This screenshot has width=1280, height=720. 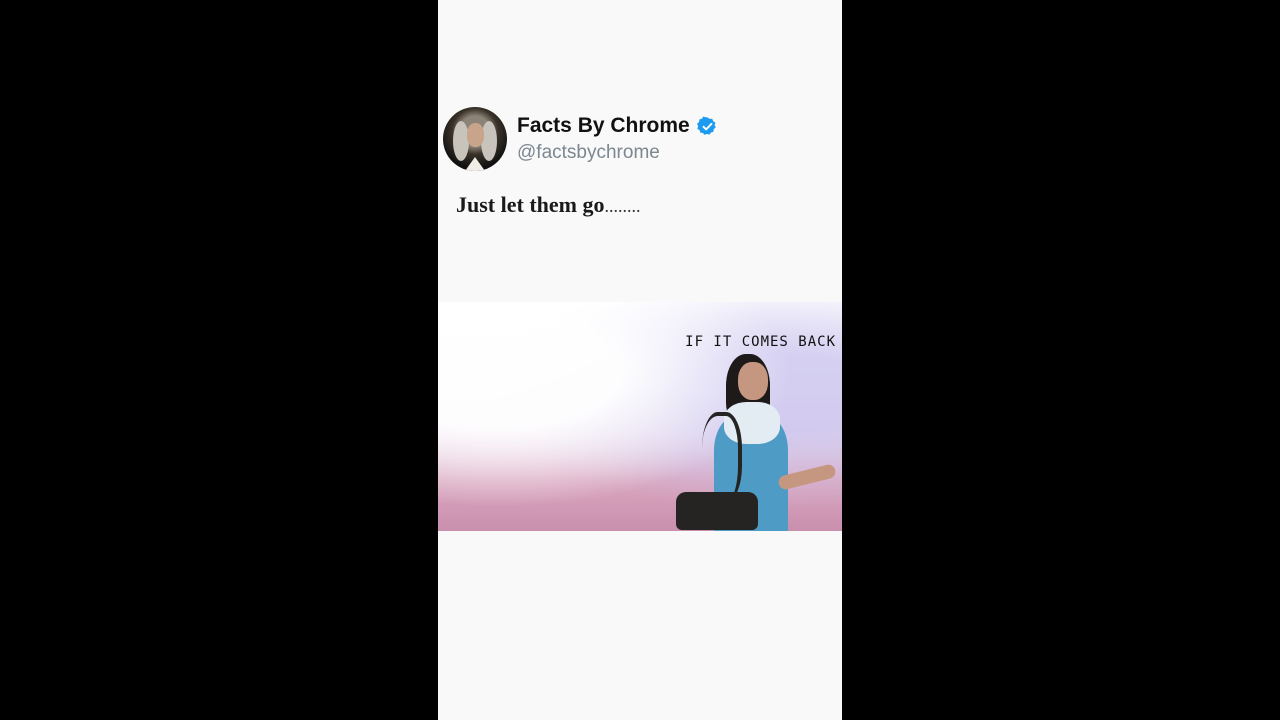 What do you see at coordinates (760, 342) in the screenshot?
I see `media-caption: IF IT COMES BACK` at bounding box center [760, 342].